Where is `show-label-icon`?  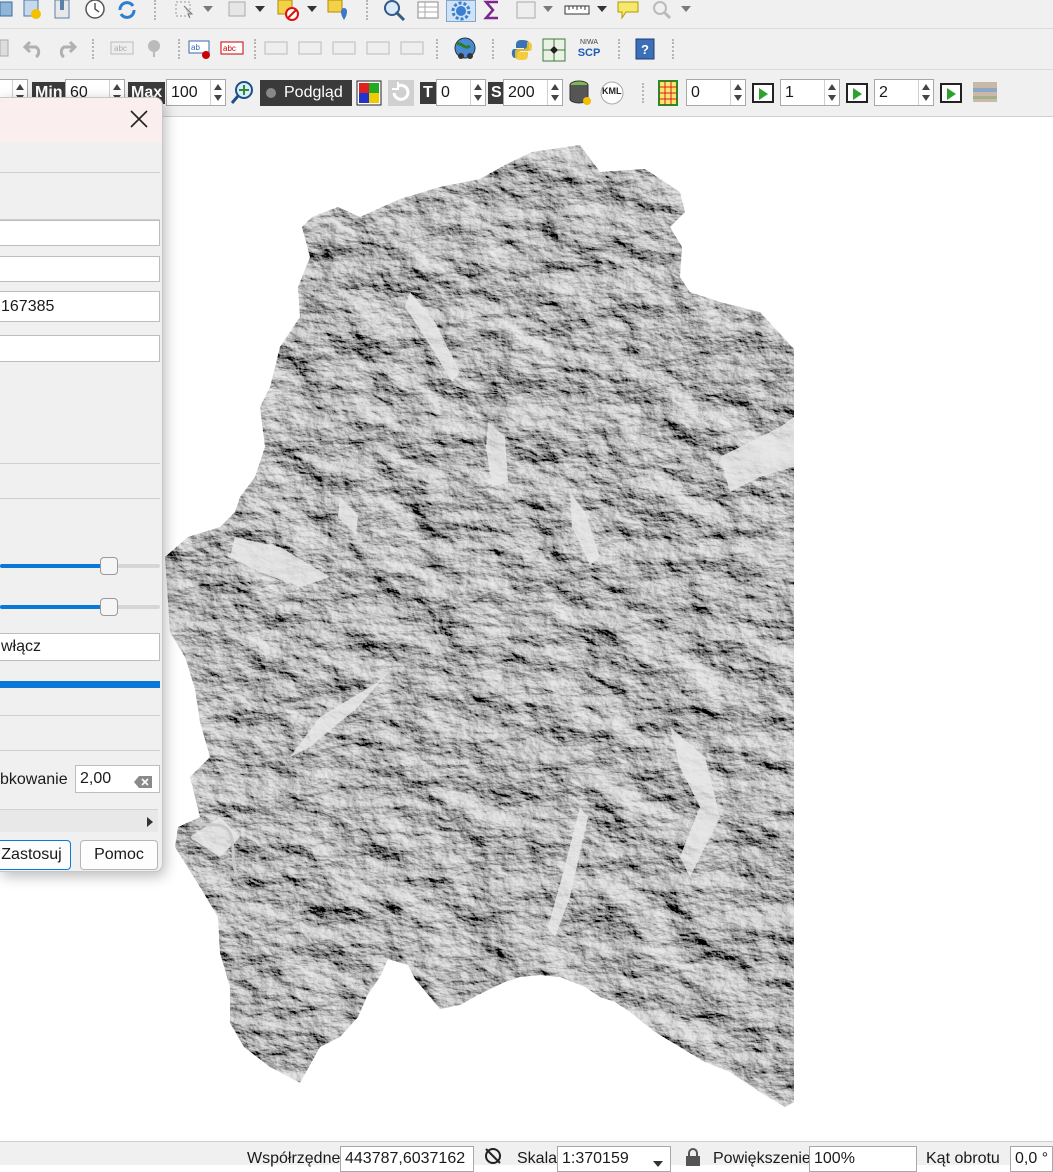
show-label-icon is located at coordinates (311, 48).